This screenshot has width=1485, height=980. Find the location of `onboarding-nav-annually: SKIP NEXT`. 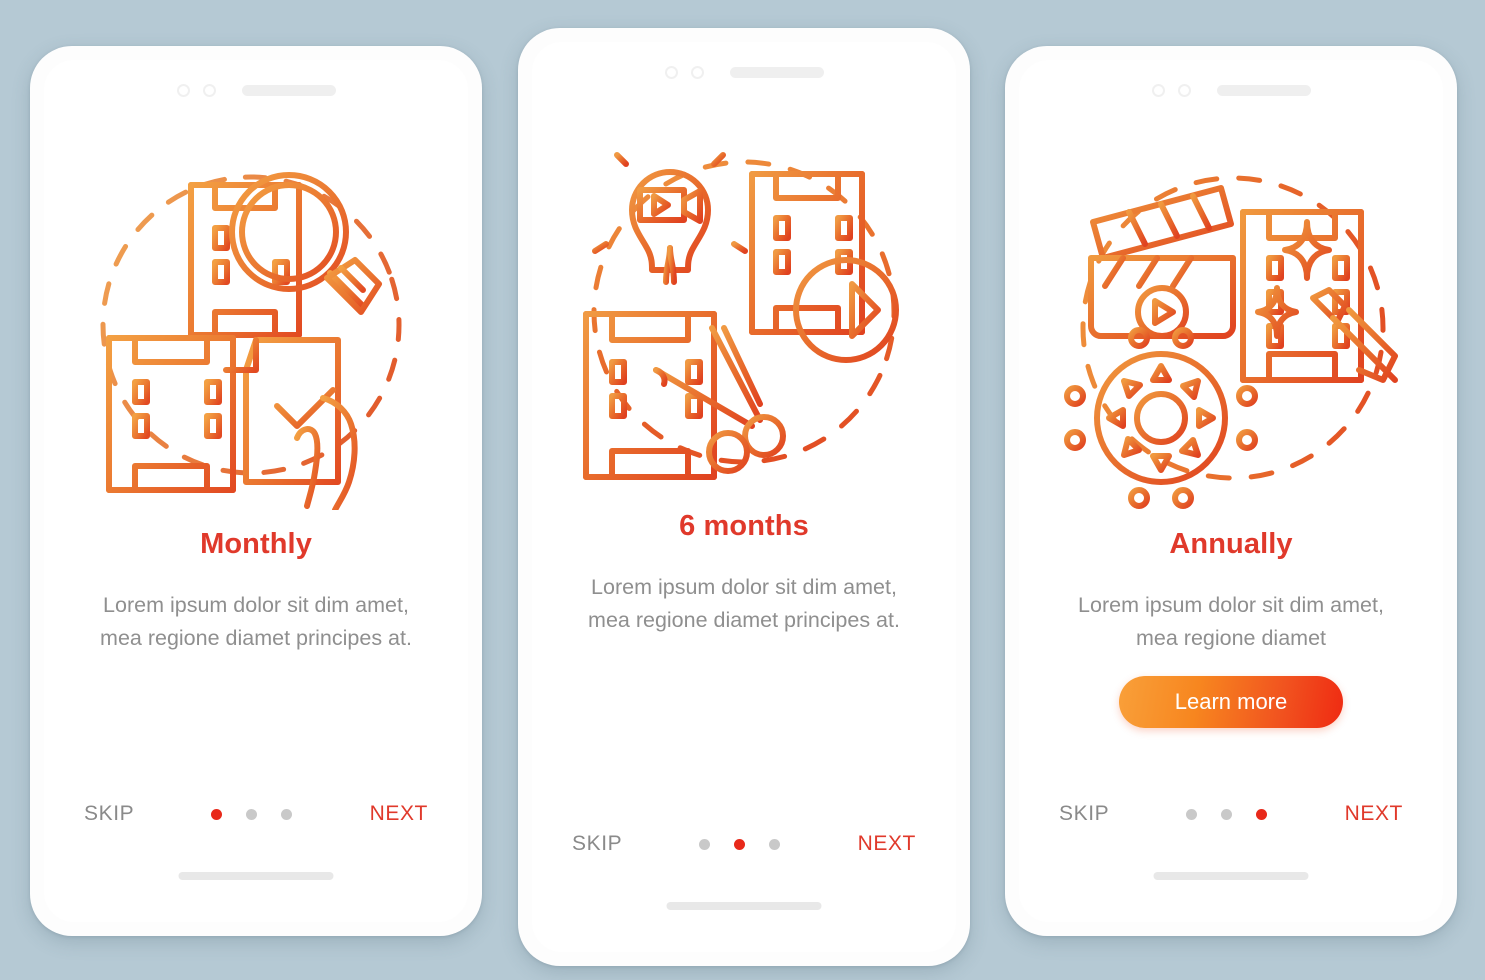

onboarding-nav-annually: SKIP NEXT is located at coordinates (1231, 814).